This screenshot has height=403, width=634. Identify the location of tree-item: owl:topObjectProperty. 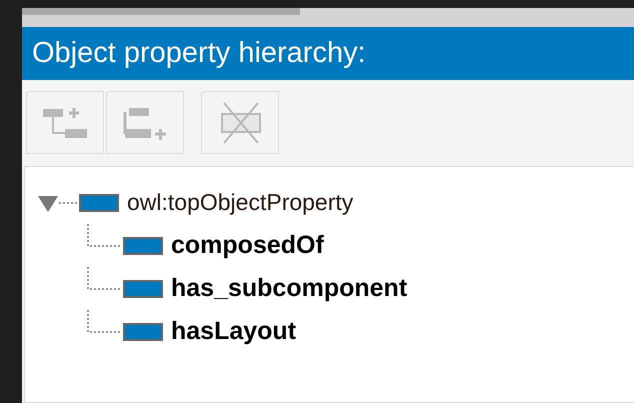
(240, 202).